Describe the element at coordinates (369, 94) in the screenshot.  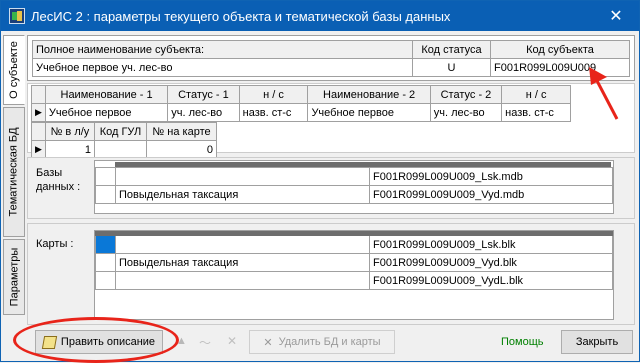
I see `hierarchy-header: Наименование - 2` at that location.